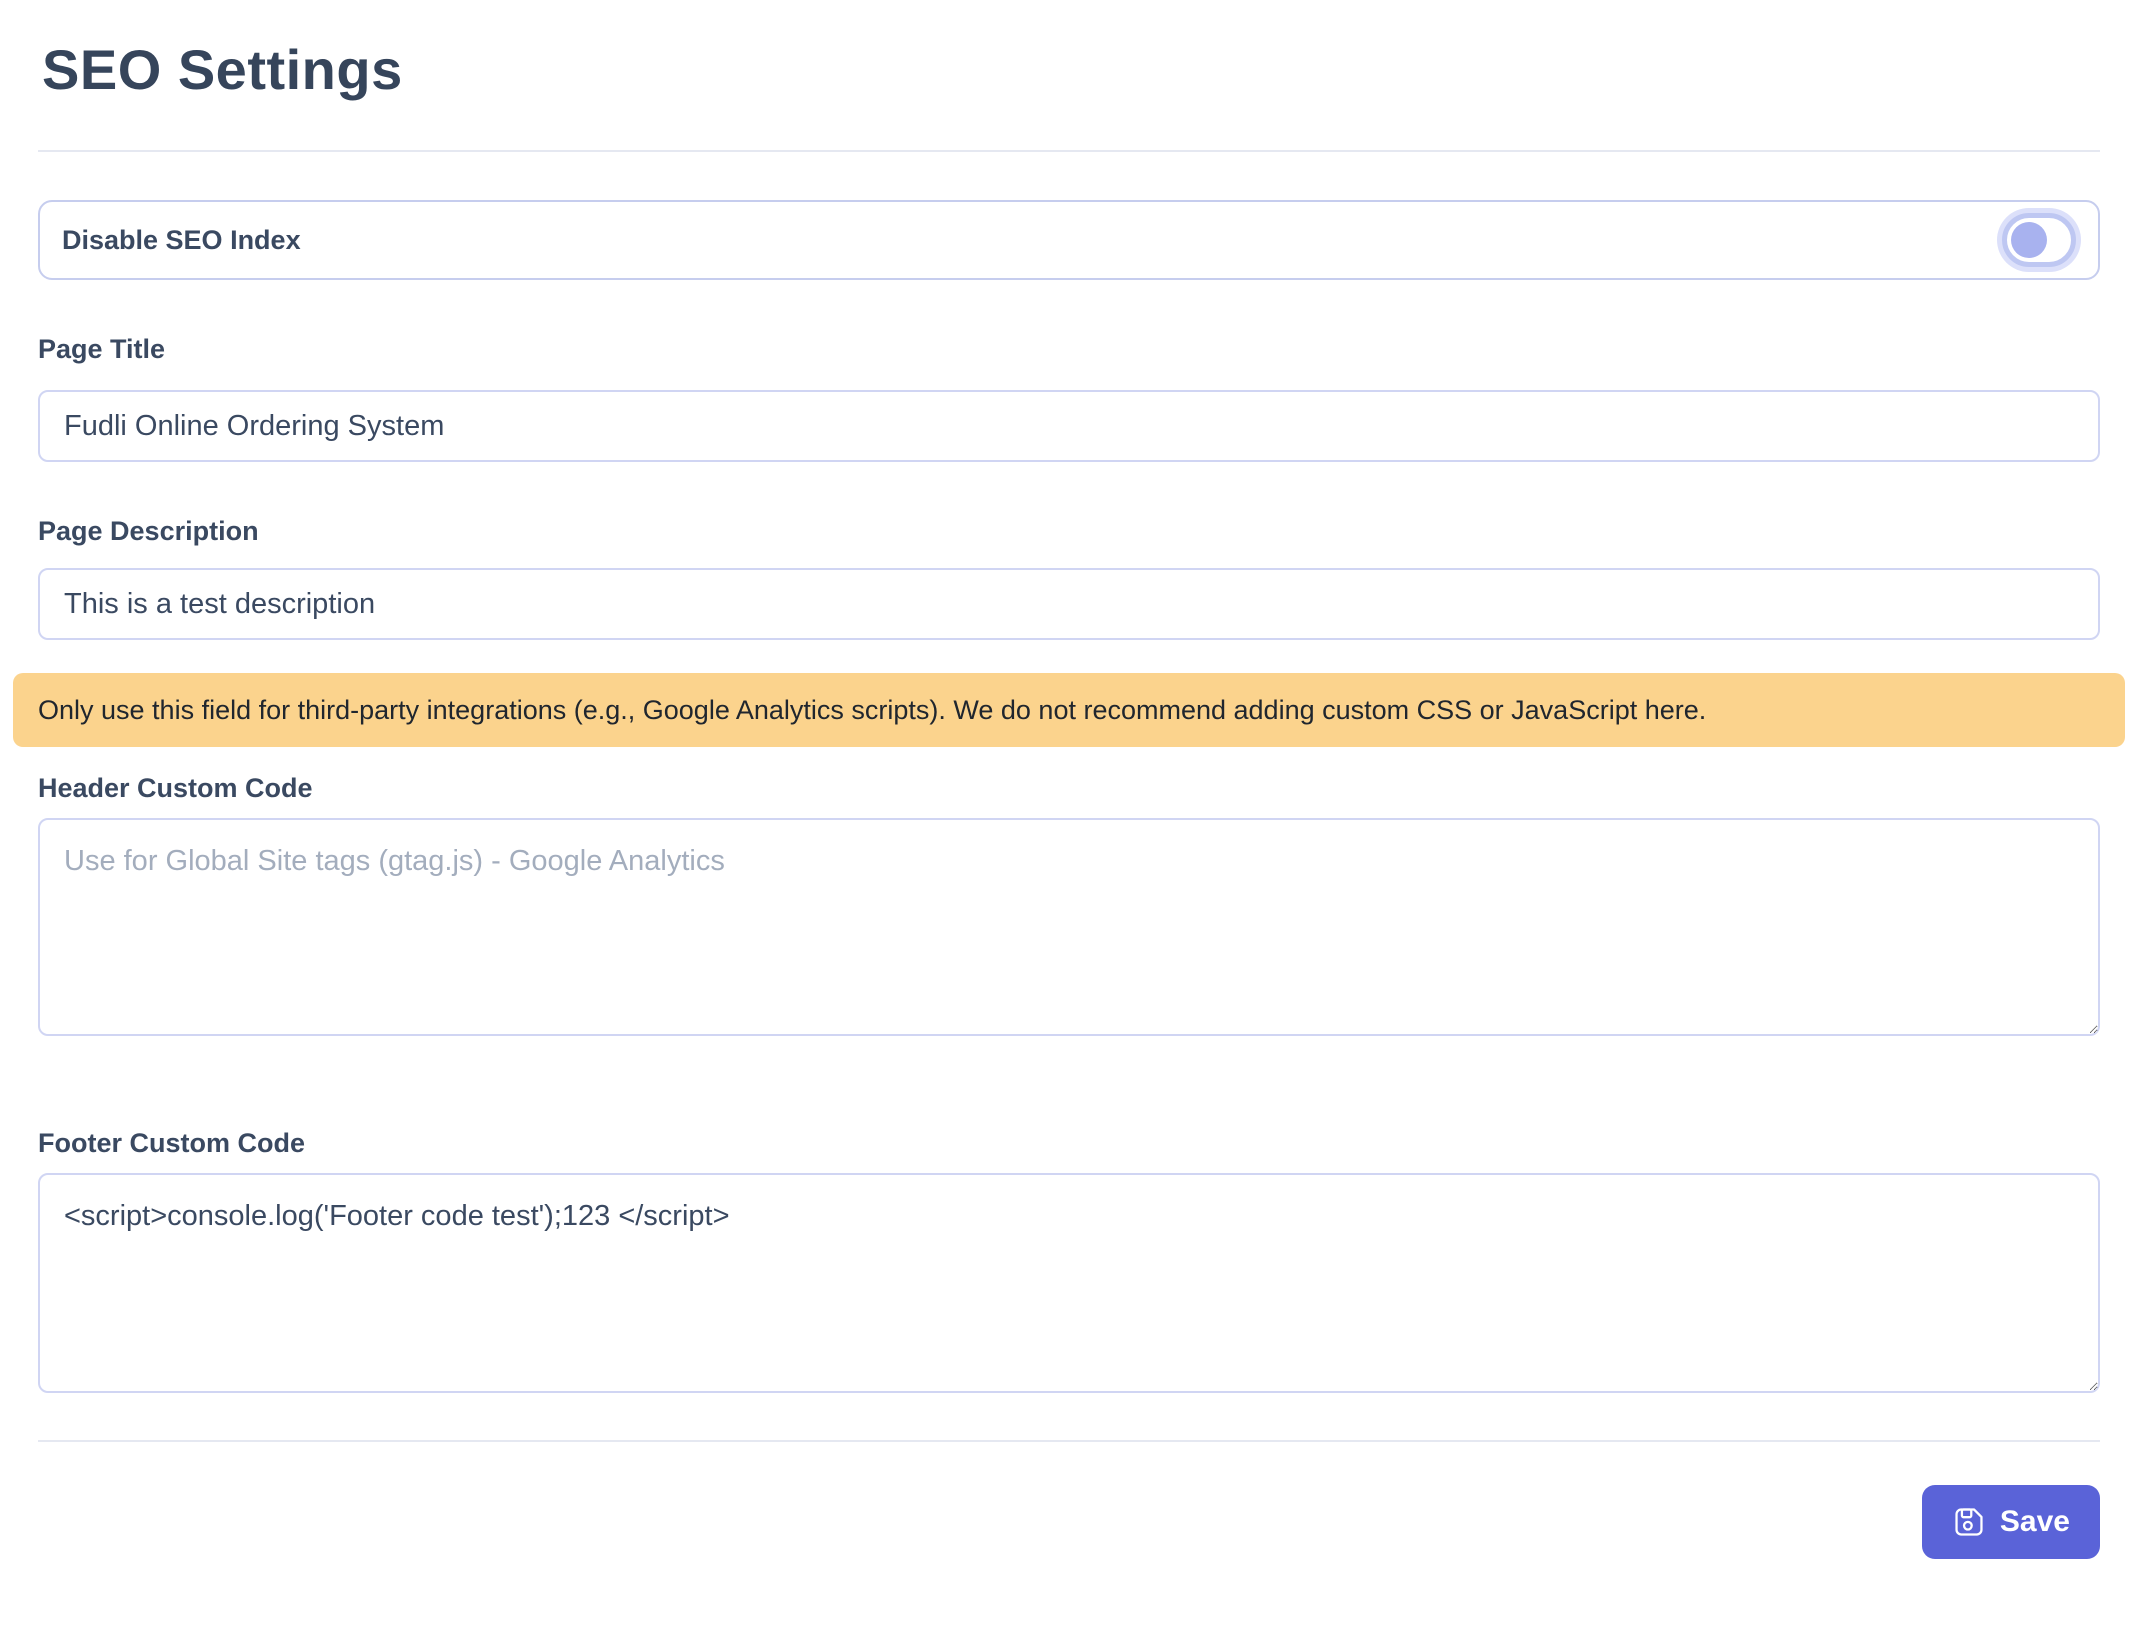  What do you see at coordinates (148, 531) in the screenshot?
I see `page-description-field-label: Page Description` at bounding box center [148, 531].